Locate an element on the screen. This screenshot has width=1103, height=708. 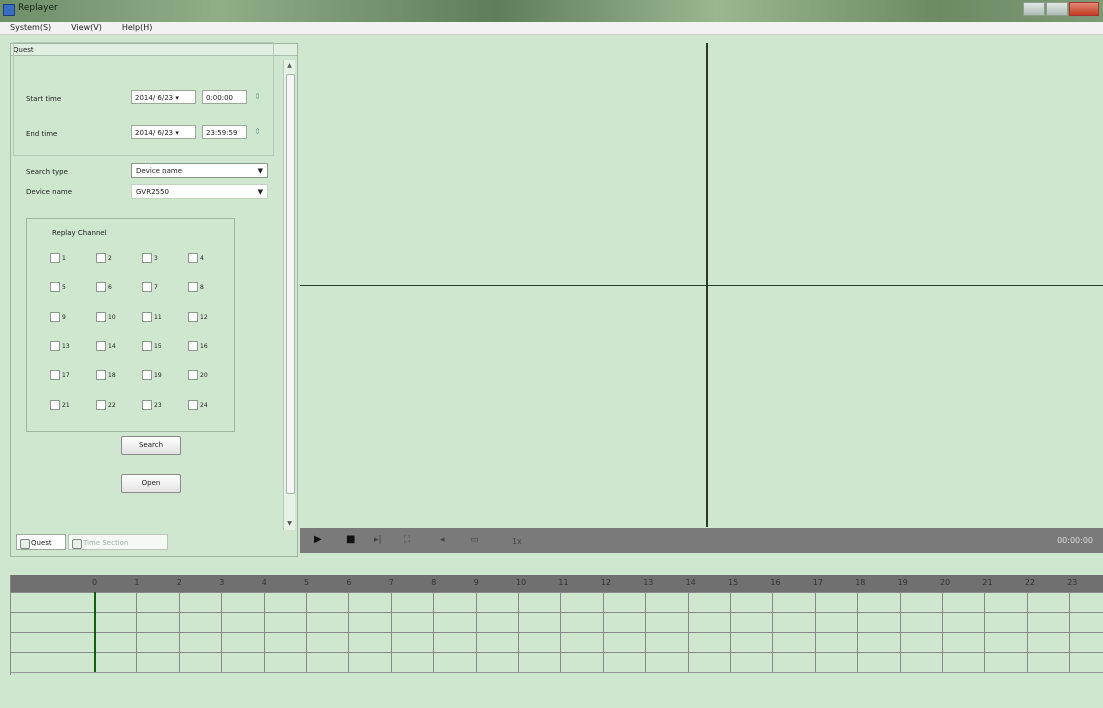
channel-checkbox-7: 7 is located at coordinates (150, 287).